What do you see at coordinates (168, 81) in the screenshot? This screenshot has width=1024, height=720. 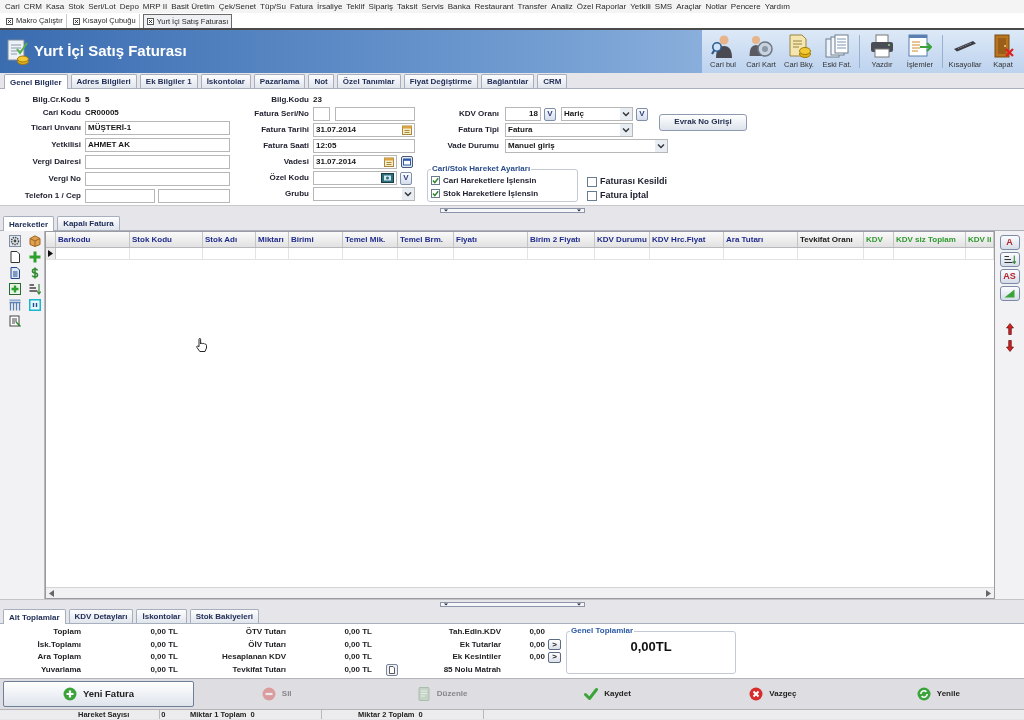 I see `tab: Ek Bilgiler 1` at bounding box center [168, 81].